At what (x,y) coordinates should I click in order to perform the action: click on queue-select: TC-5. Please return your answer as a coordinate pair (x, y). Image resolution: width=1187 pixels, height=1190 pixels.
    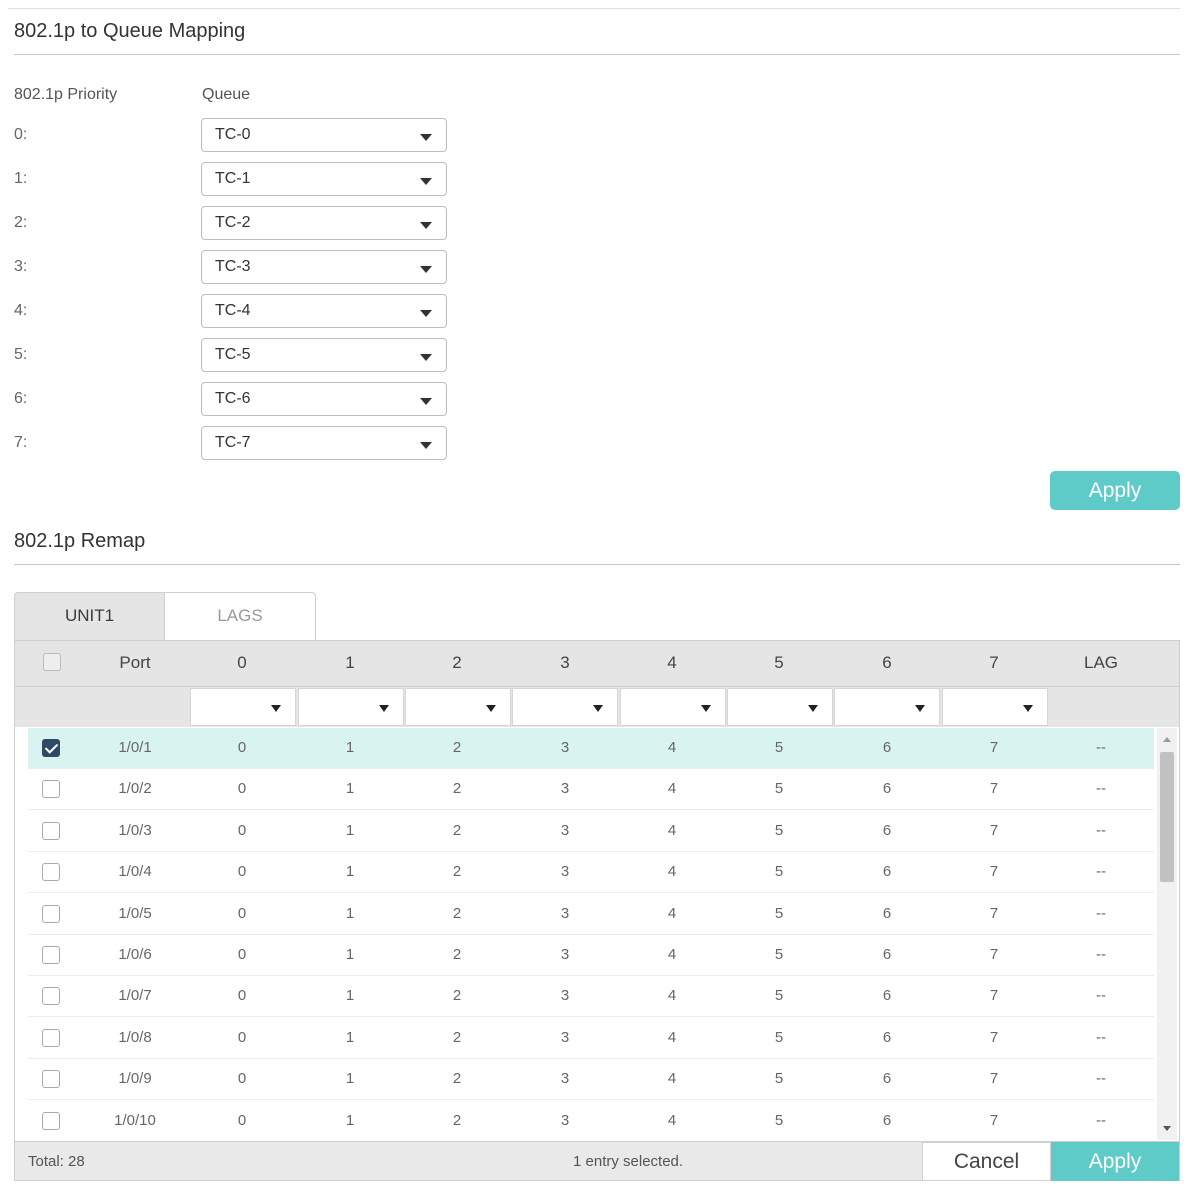
    Looking at the image, I should click on (324, 355).